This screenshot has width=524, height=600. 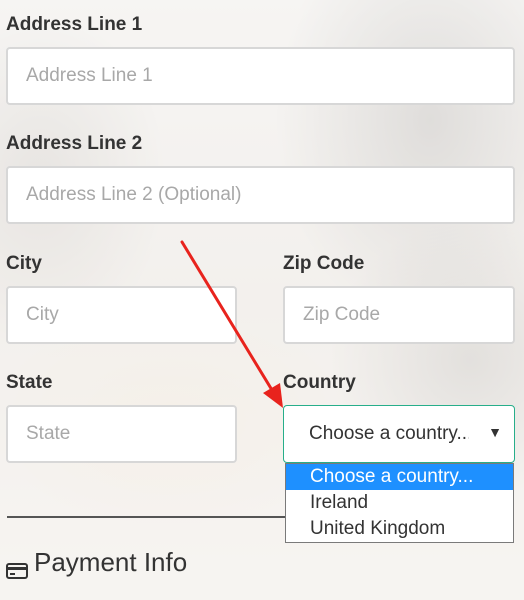 I want to click on annotation-arrow-icon, so click(x=231, y=324).